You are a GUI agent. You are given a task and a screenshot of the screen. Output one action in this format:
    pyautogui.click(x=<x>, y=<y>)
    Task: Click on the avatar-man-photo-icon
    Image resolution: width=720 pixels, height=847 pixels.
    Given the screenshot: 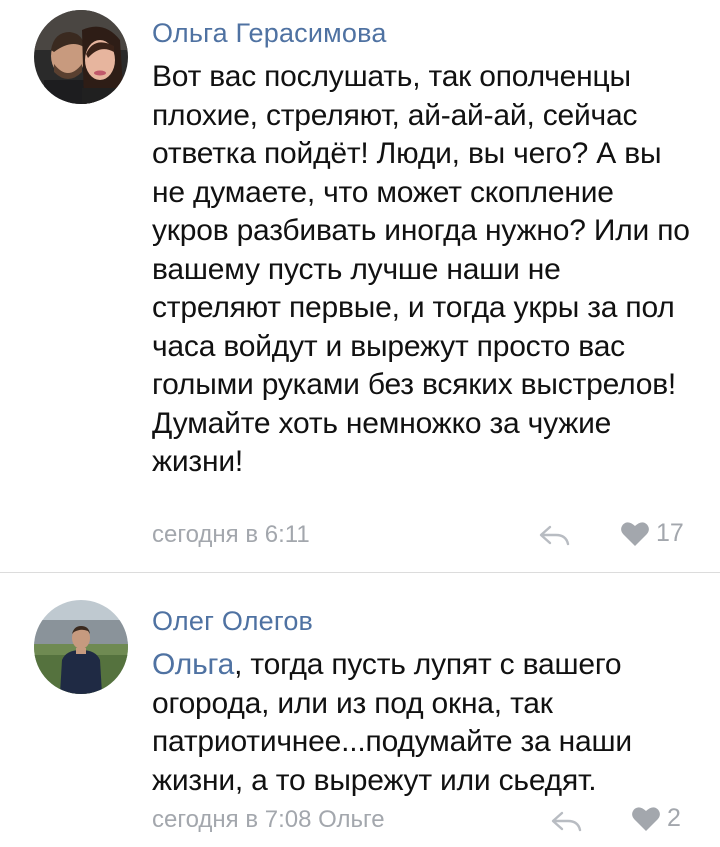 What is the action you would take?
    pyautogui.click(x=81, y=647)
    